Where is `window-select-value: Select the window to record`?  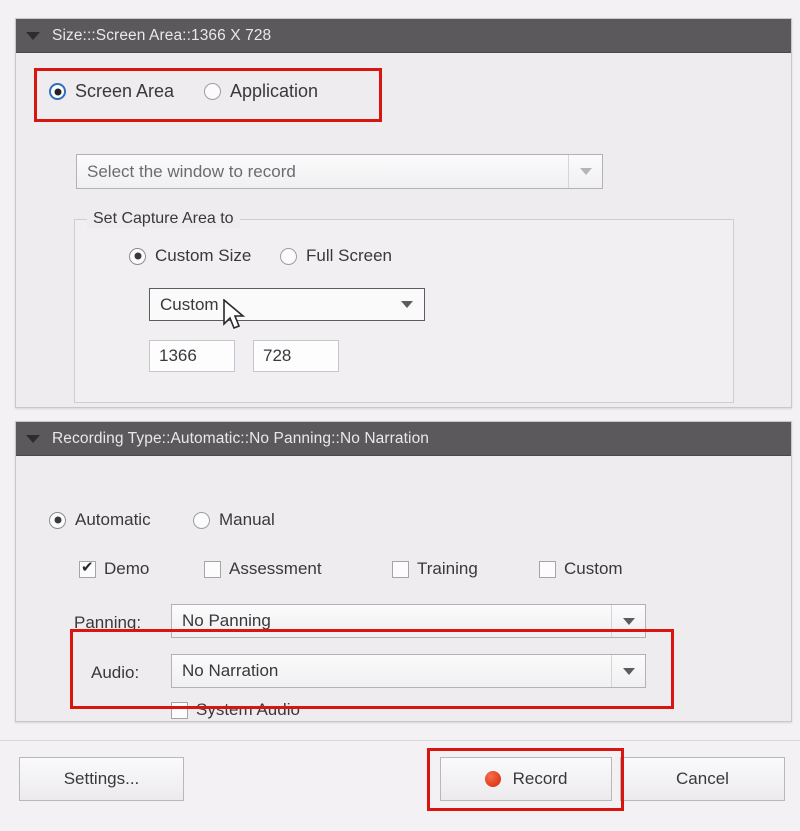
window-select-value: Select the window to record is located at coordinates (191, 171).